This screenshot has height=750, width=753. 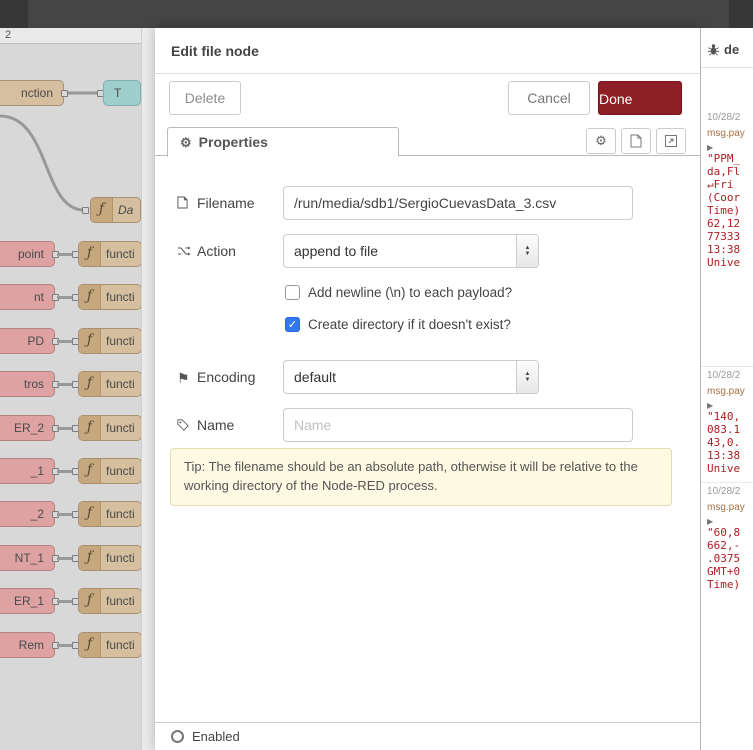 I want to click on action-select: append to file ▲ ▼, so click(x=411, y=251).